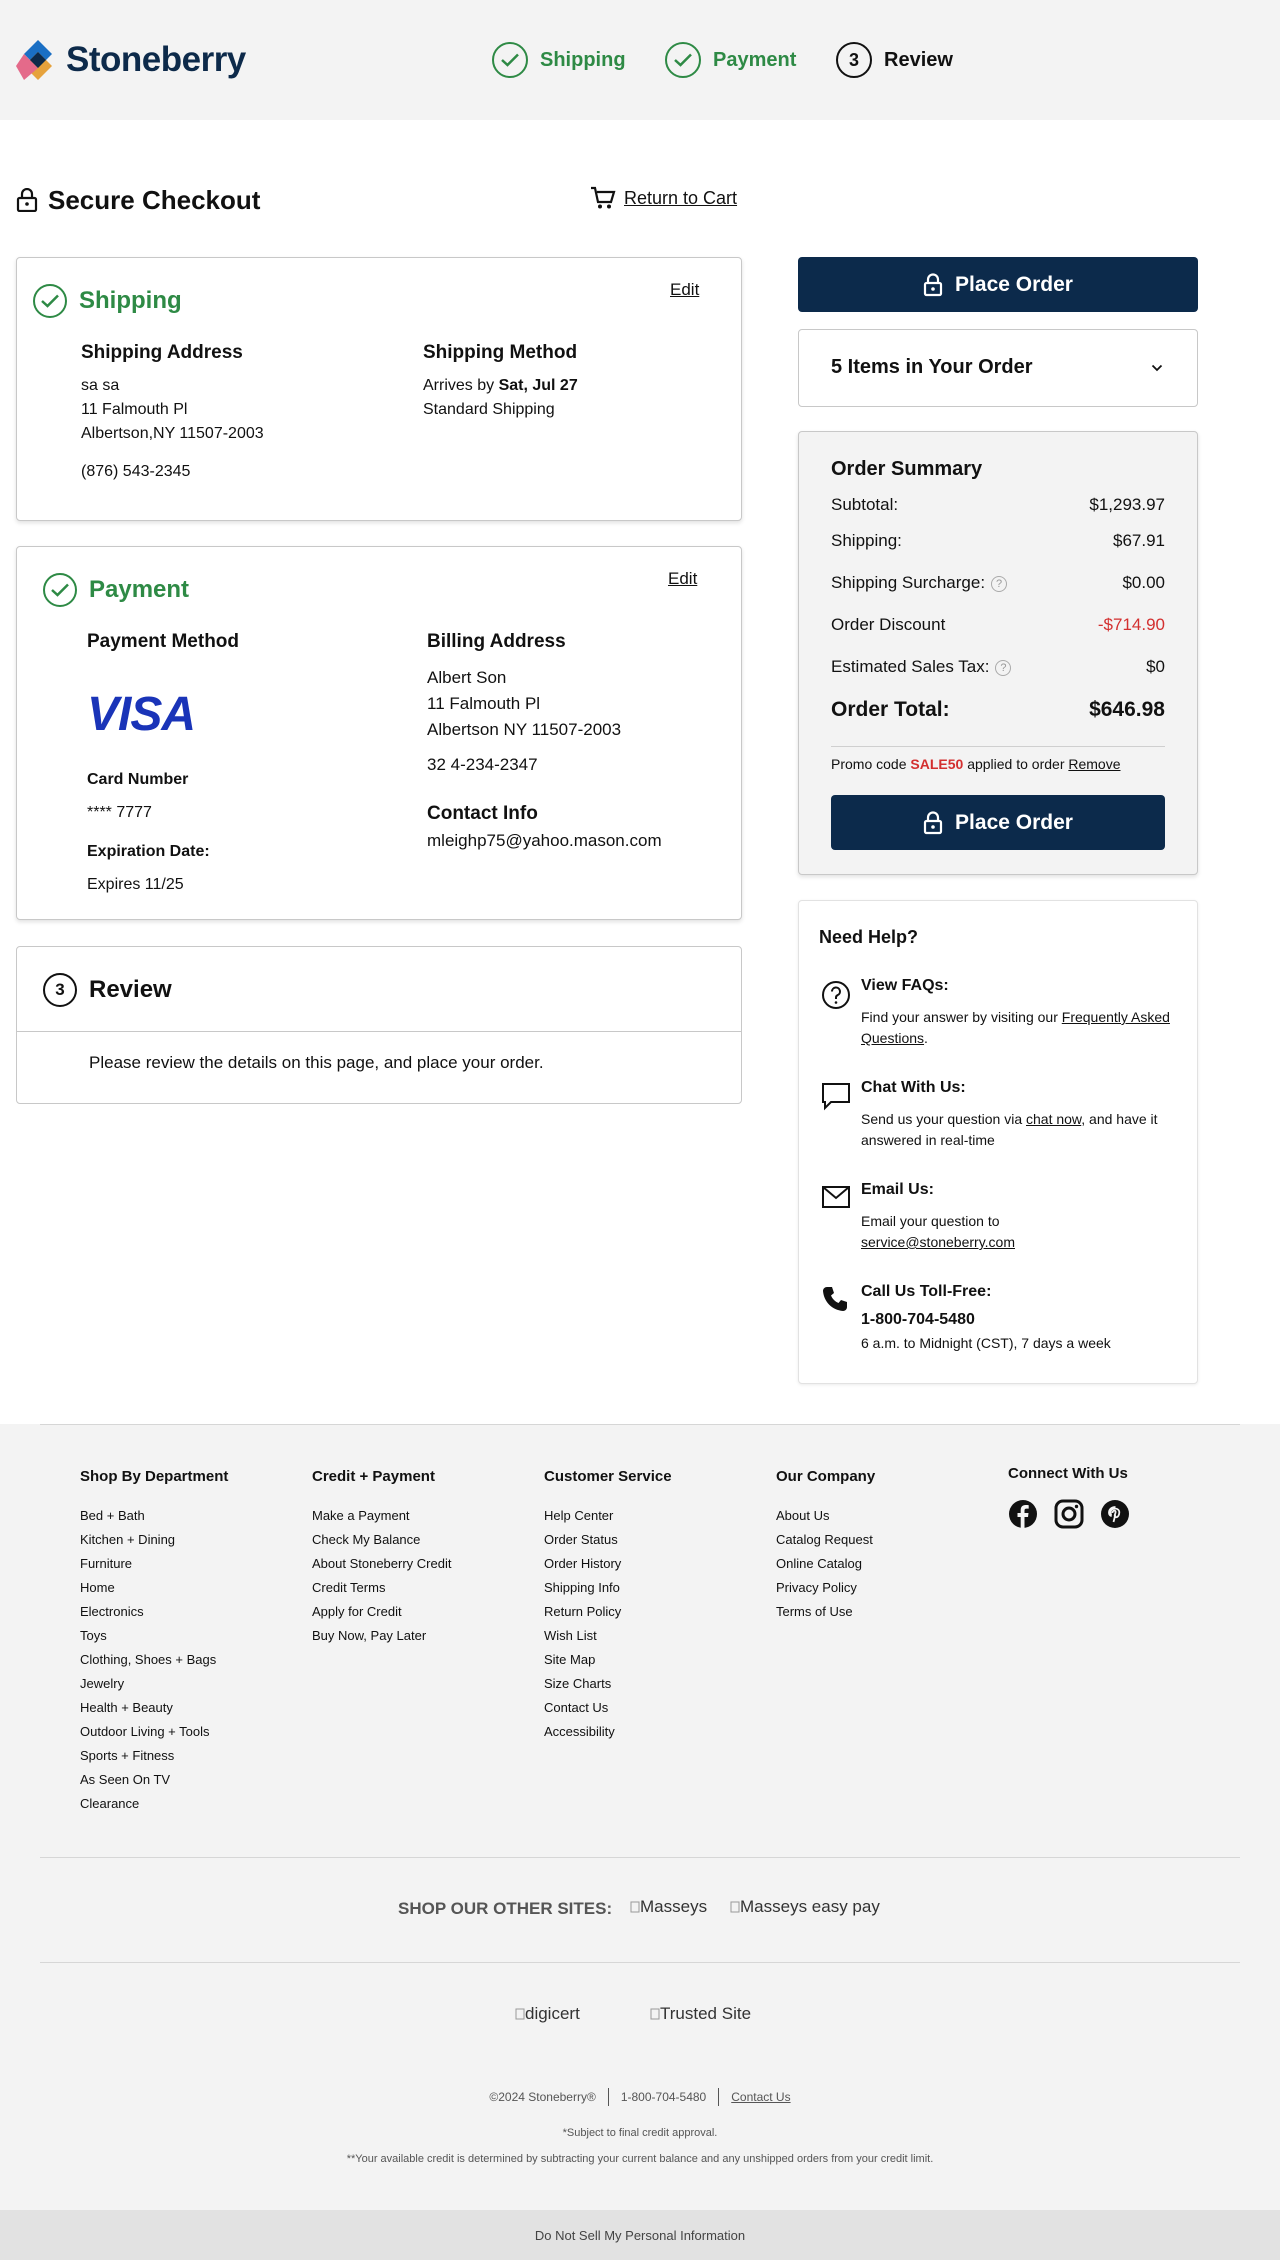 The height and width of the screenshot is (2260, 1280). I want to click on place-order-button: Place Order, so click(998, 284).